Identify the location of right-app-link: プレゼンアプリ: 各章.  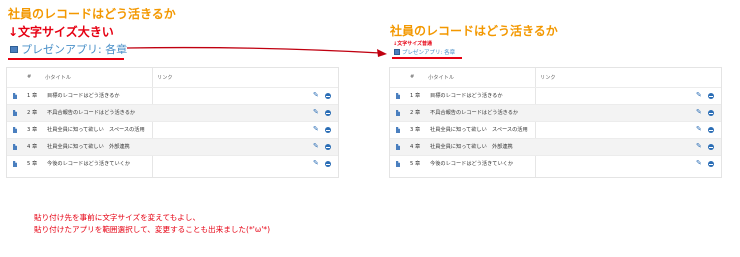
(424, 52).